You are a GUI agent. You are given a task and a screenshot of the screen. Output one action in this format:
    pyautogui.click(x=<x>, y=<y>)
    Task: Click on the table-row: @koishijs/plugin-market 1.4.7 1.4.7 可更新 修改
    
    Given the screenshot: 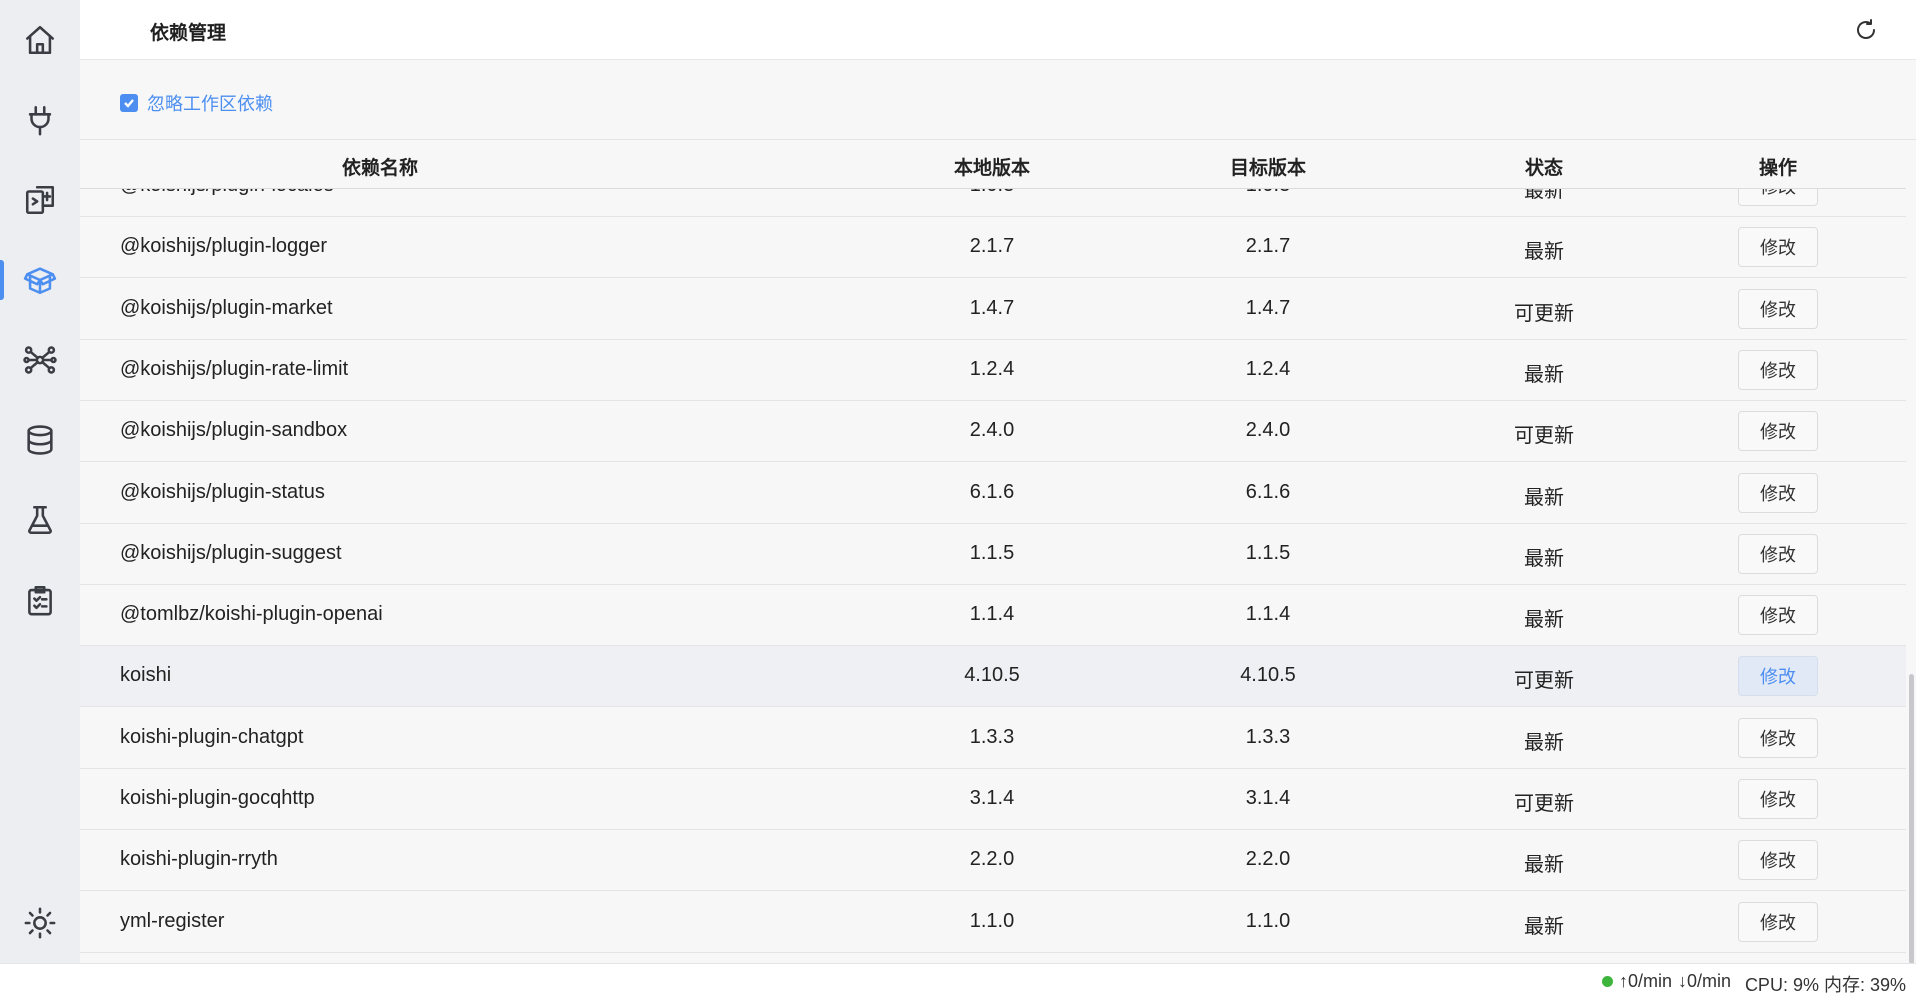 What is the action you would take?
    pyautogui.click(x=993, y=309)
    